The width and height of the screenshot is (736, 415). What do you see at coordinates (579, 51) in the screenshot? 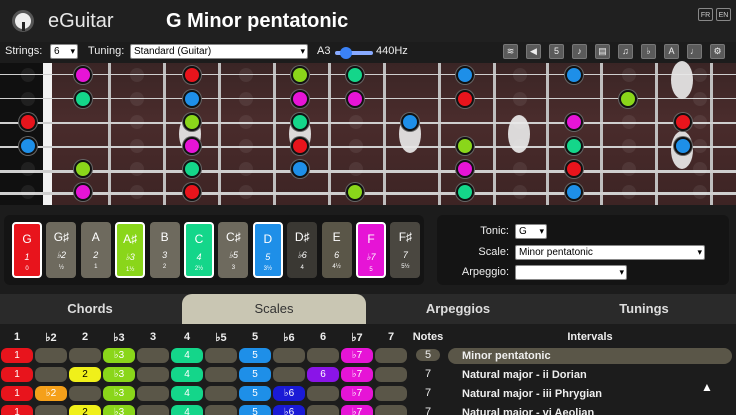
I see `notes-icon: ♪` at bounding box center [579, 51].